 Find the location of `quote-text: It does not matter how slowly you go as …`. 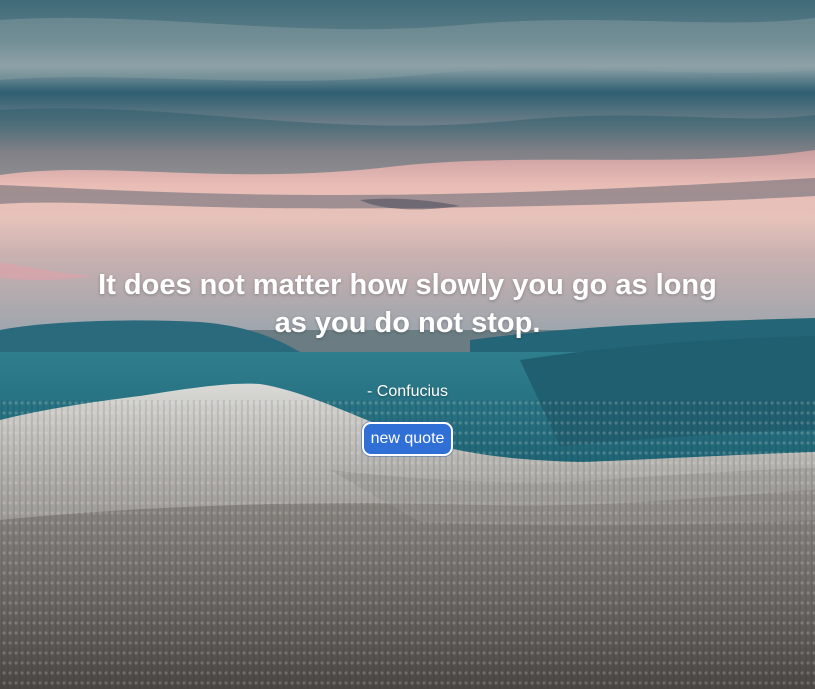

quote-text: It does not matter how slowly you go as … is located at coordinates (407, 304).